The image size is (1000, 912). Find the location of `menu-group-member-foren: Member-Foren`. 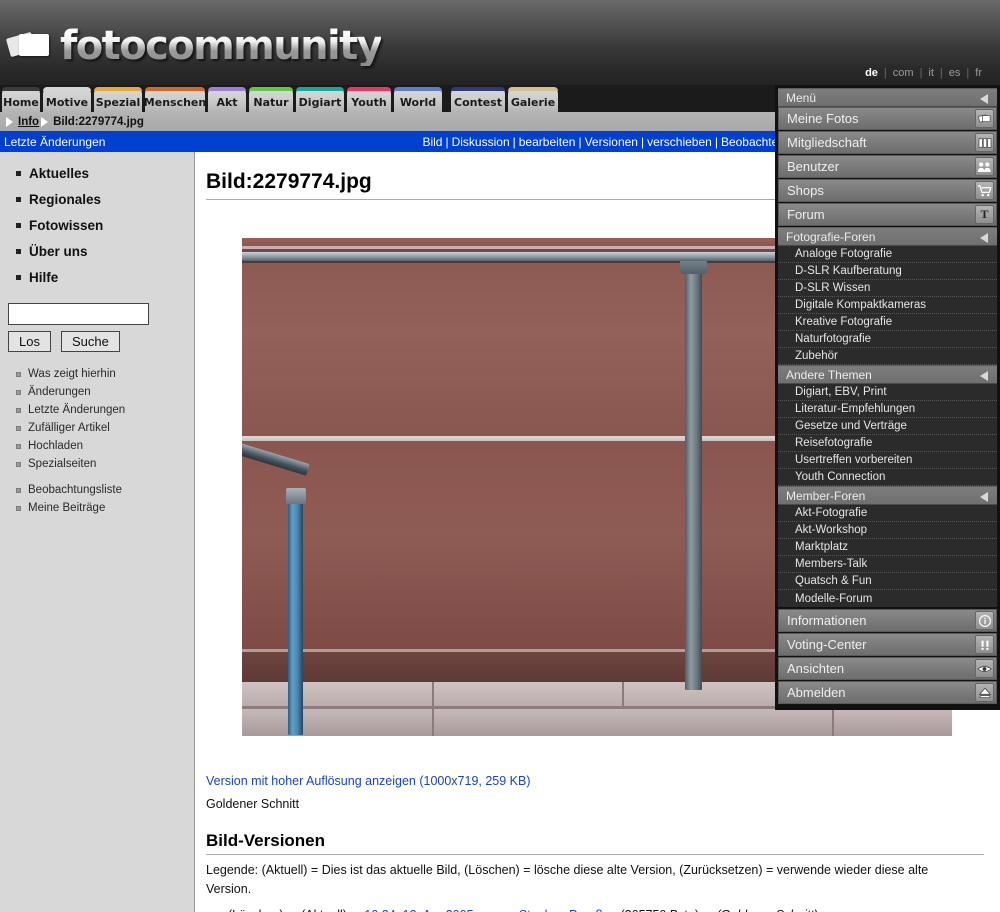

menu-group-member-foren: Member-Foren is located at coordinates (887, 495).